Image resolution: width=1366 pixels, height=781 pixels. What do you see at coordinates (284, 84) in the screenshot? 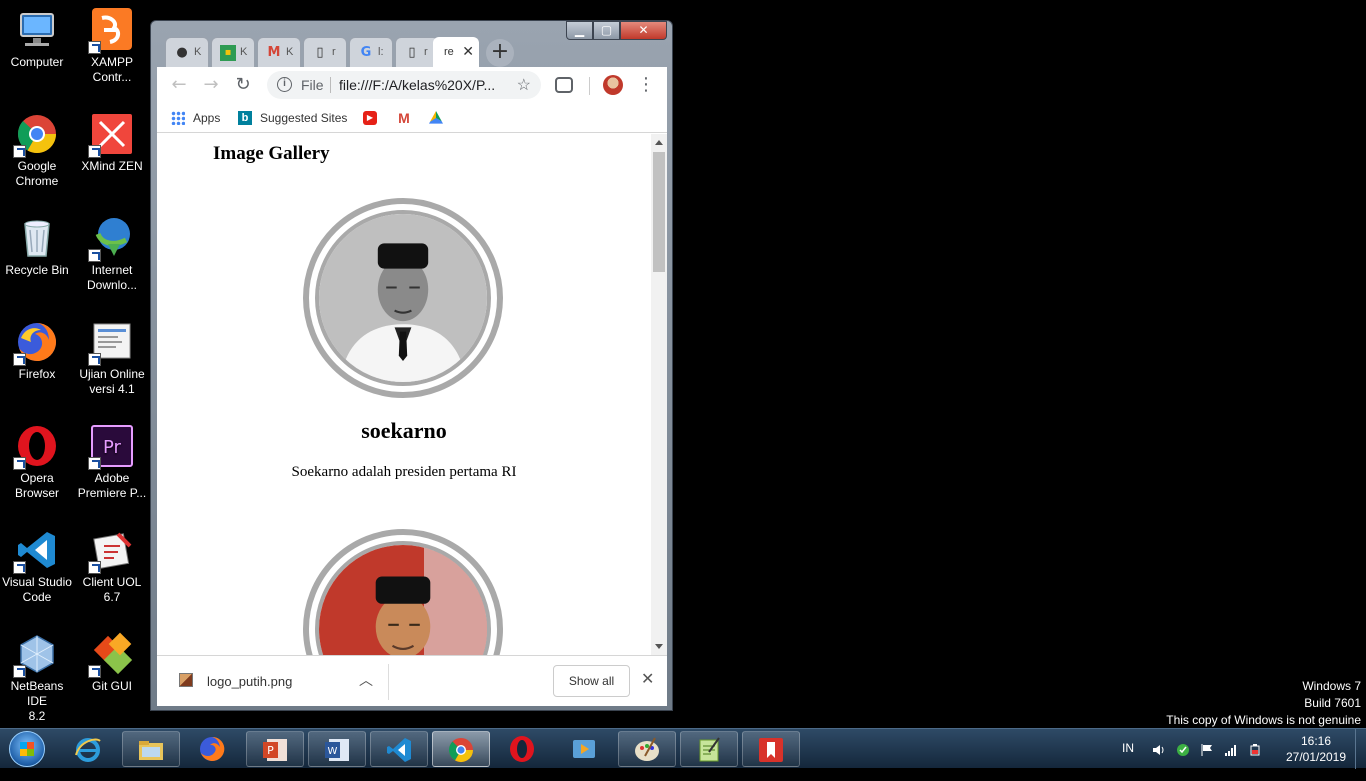
I see `info-icon: i` at bounding box center [284, 84].